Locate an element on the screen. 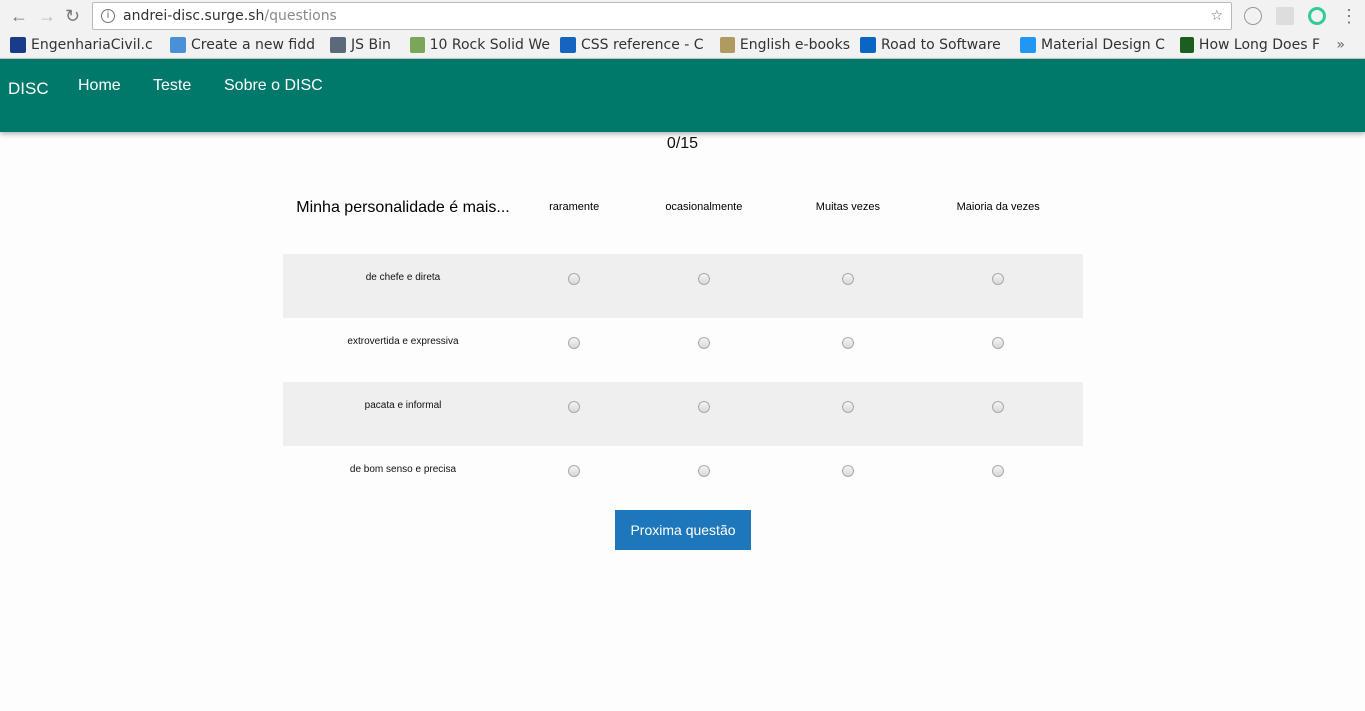  table-row: de chefe e direta is located at coordinates (683, 286).